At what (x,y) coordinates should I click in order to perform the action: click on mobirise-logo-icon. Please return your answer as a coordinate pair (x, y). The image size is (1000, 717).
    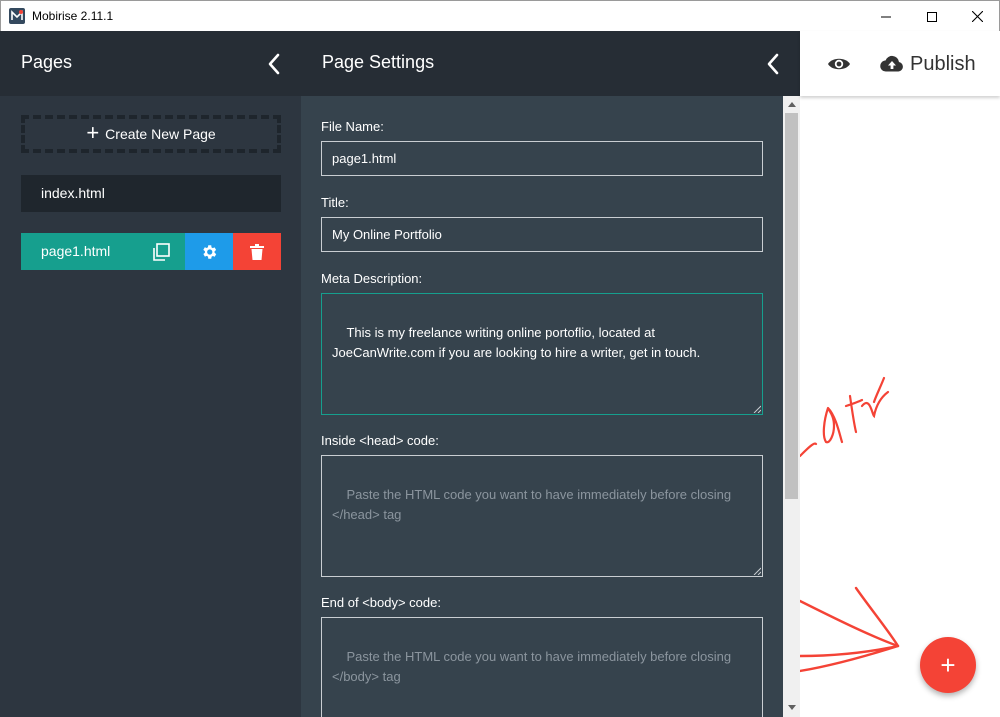
    Looking at the image, I should click on (17, 16).